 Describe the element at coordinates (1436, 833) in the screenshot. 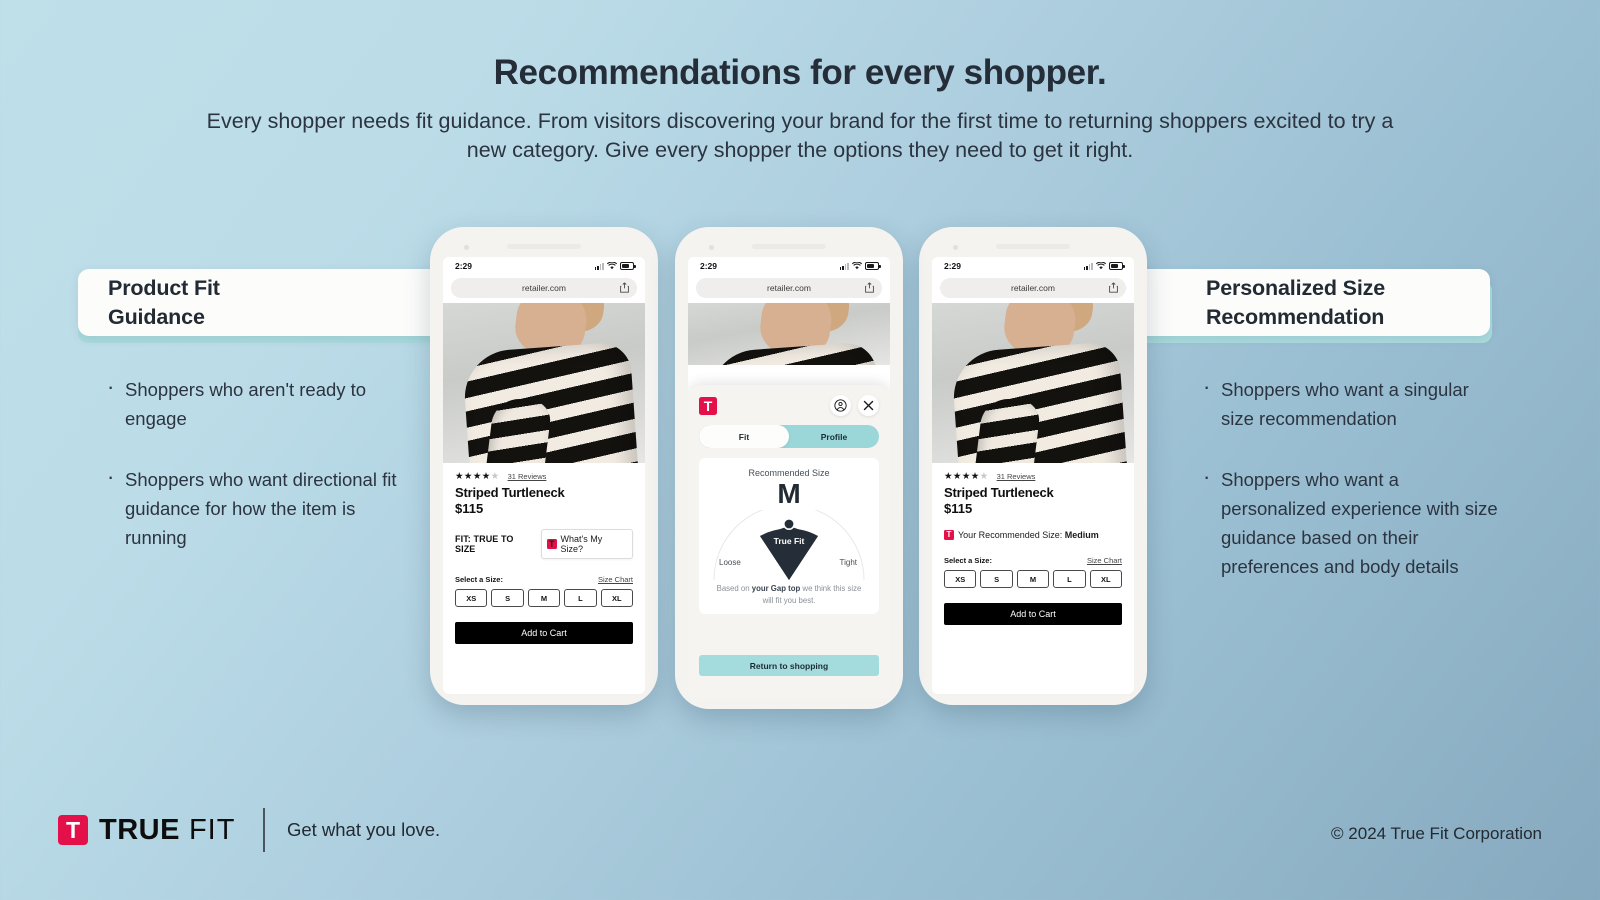

I see `copyright: © 2024 True Fit Corporation` at that location.